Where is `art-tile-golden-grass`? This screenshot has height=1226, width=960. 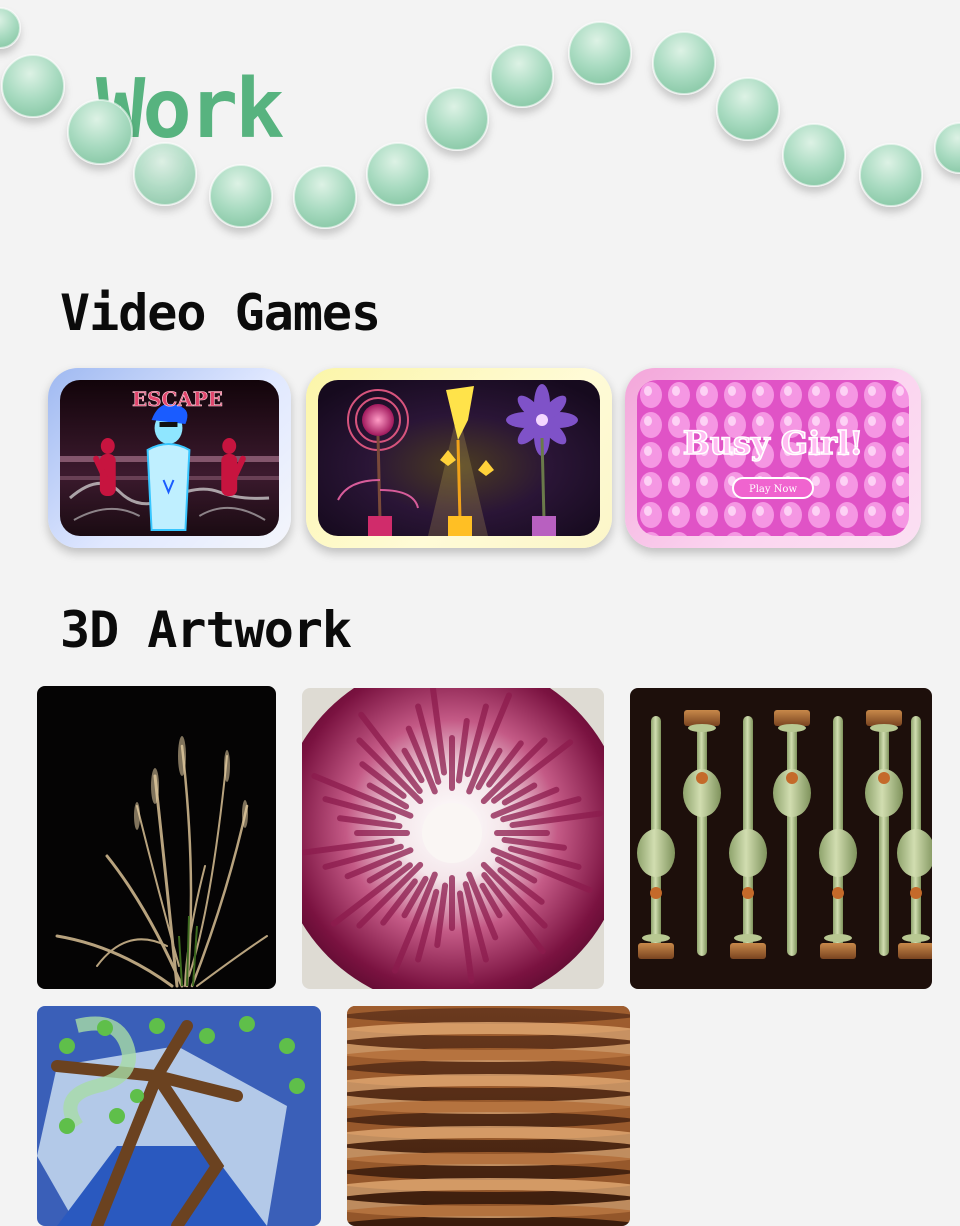 art-tile-golden-grass is located at coordinates (156, 837).